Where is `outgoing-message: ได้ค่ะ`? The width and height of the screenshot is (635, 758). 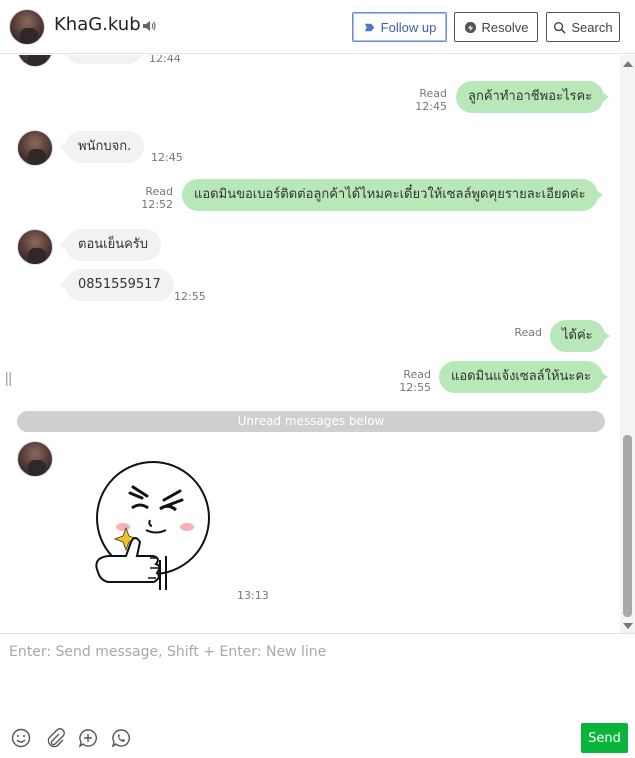 outgoing-message: ได้ค่ะ is located at coordinates (580, 336).